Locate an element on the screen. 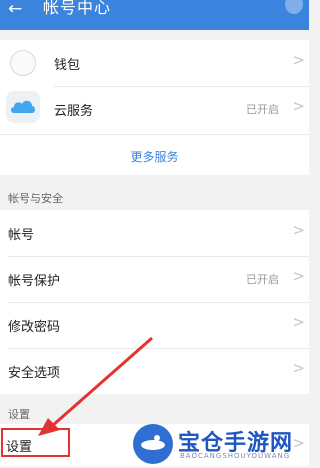 The width and height of the screenshot is (320, 468). watermark: 宝仓手游网 BAOCANGSHOUYOUWANG is located at coordinates (219, 445).